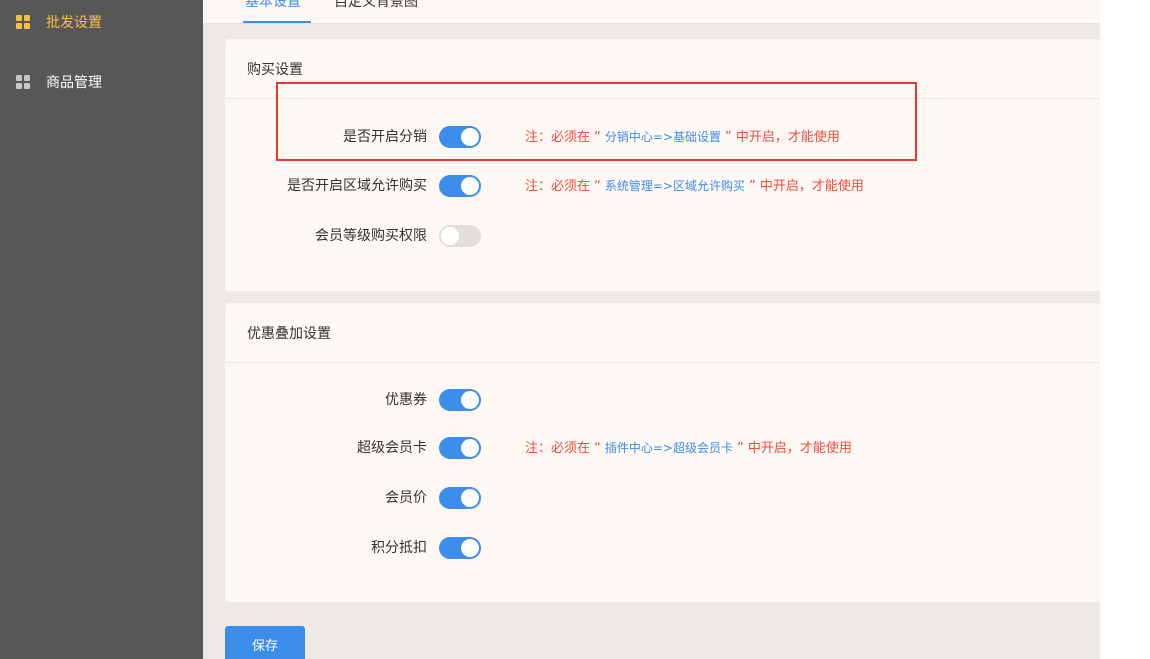  I want to click on setting-row-coupon: 优惠券, so click(662, 400).